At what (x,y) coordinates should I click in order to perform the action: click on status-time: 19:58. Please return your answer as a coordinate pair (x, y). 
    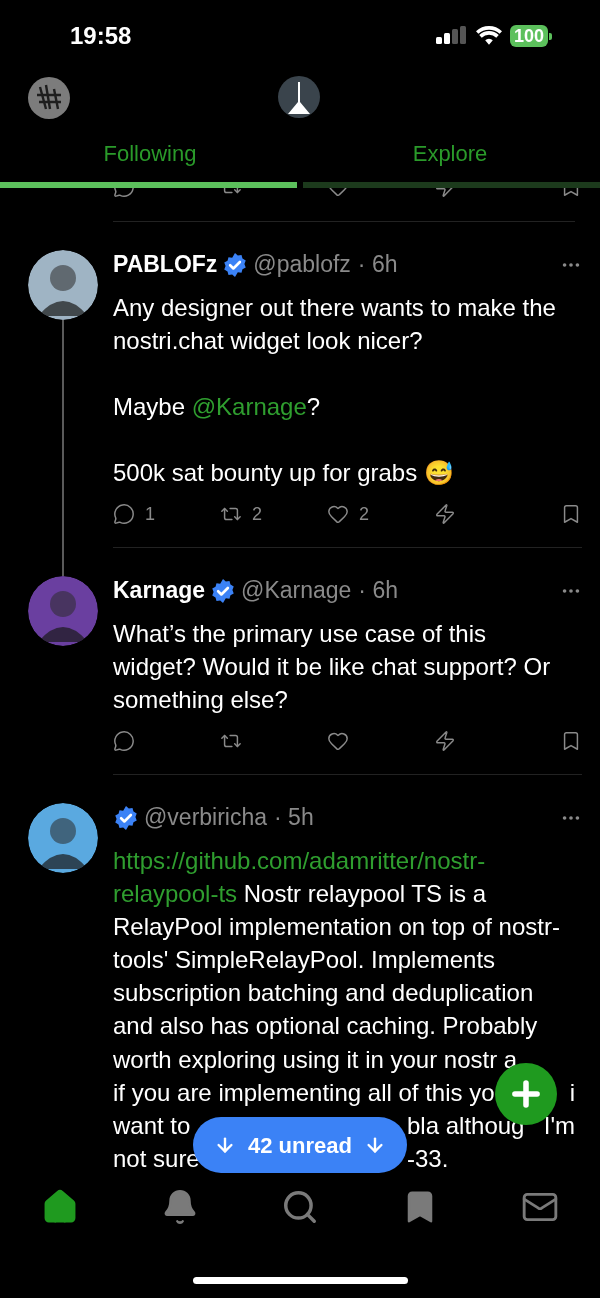
    Looking at the image, I should click on (101, 36).